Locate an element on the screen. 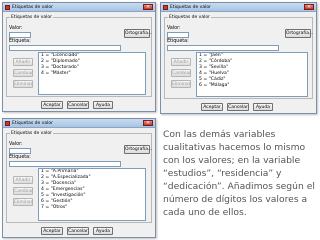  list-item: 6 = "Málaga" is located at coordinates (252, 86).